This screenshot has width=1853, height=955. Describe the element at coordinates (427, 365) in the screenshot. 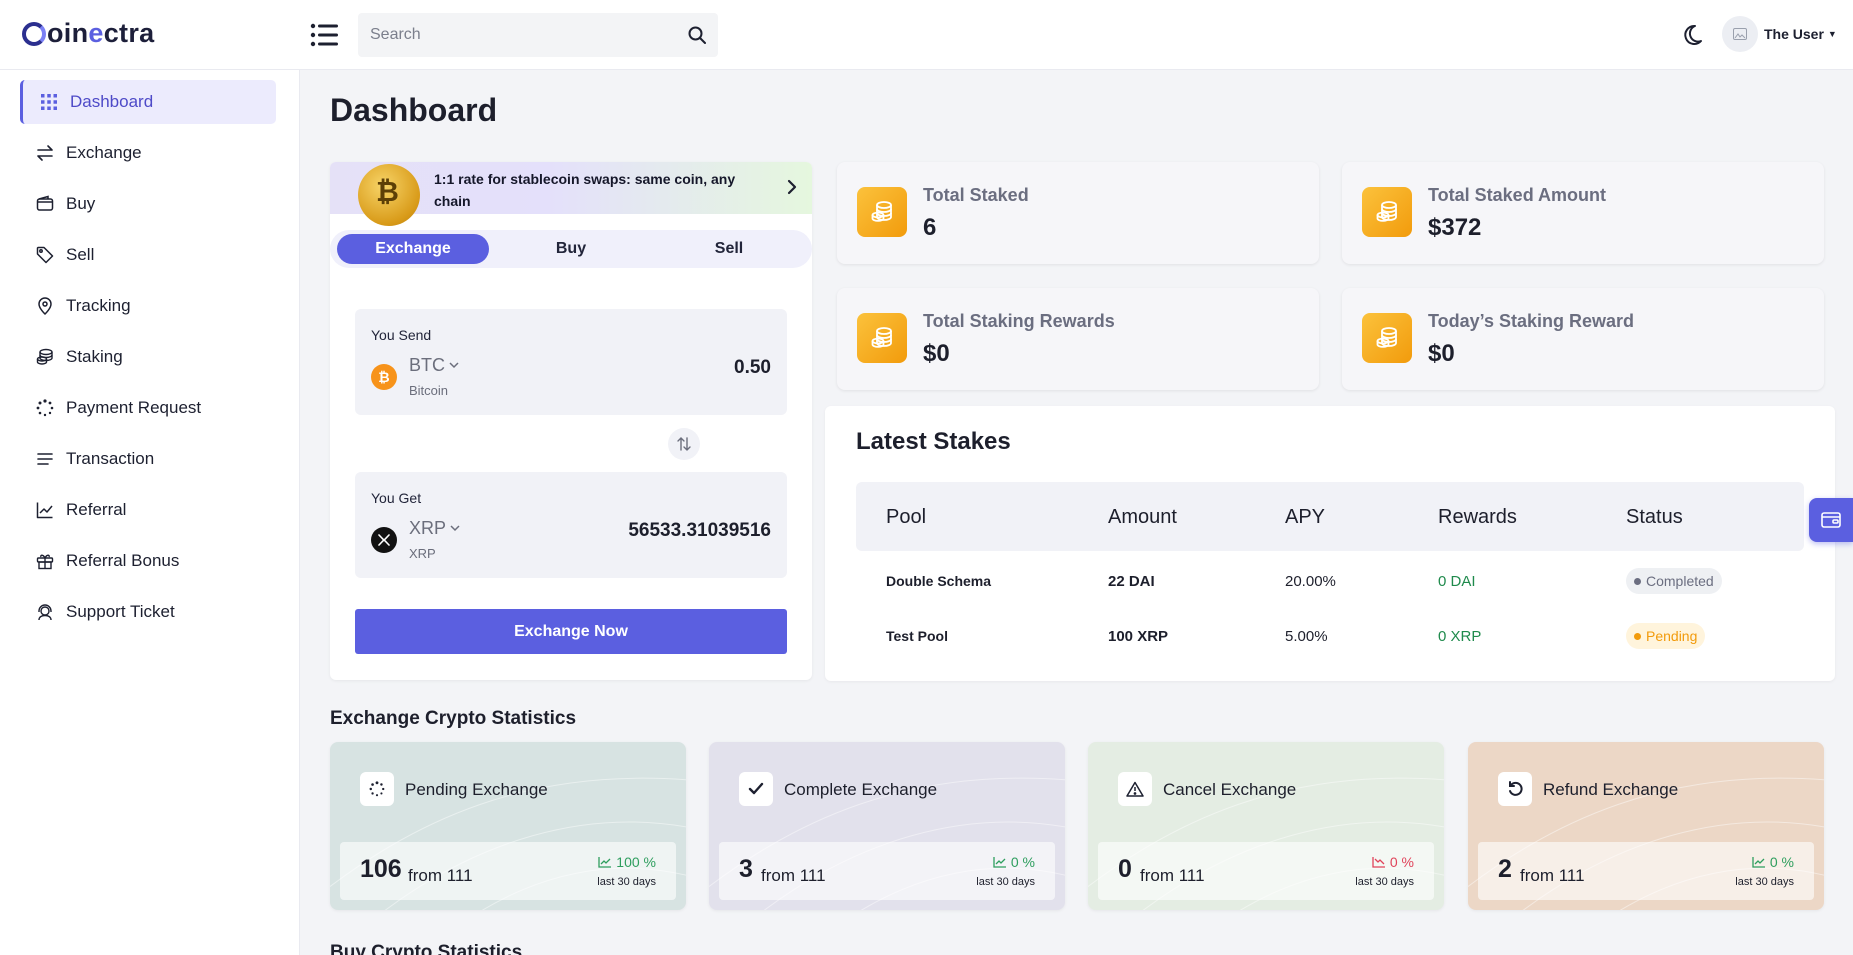

I see `send-currency-symbol: BTC` at that location.